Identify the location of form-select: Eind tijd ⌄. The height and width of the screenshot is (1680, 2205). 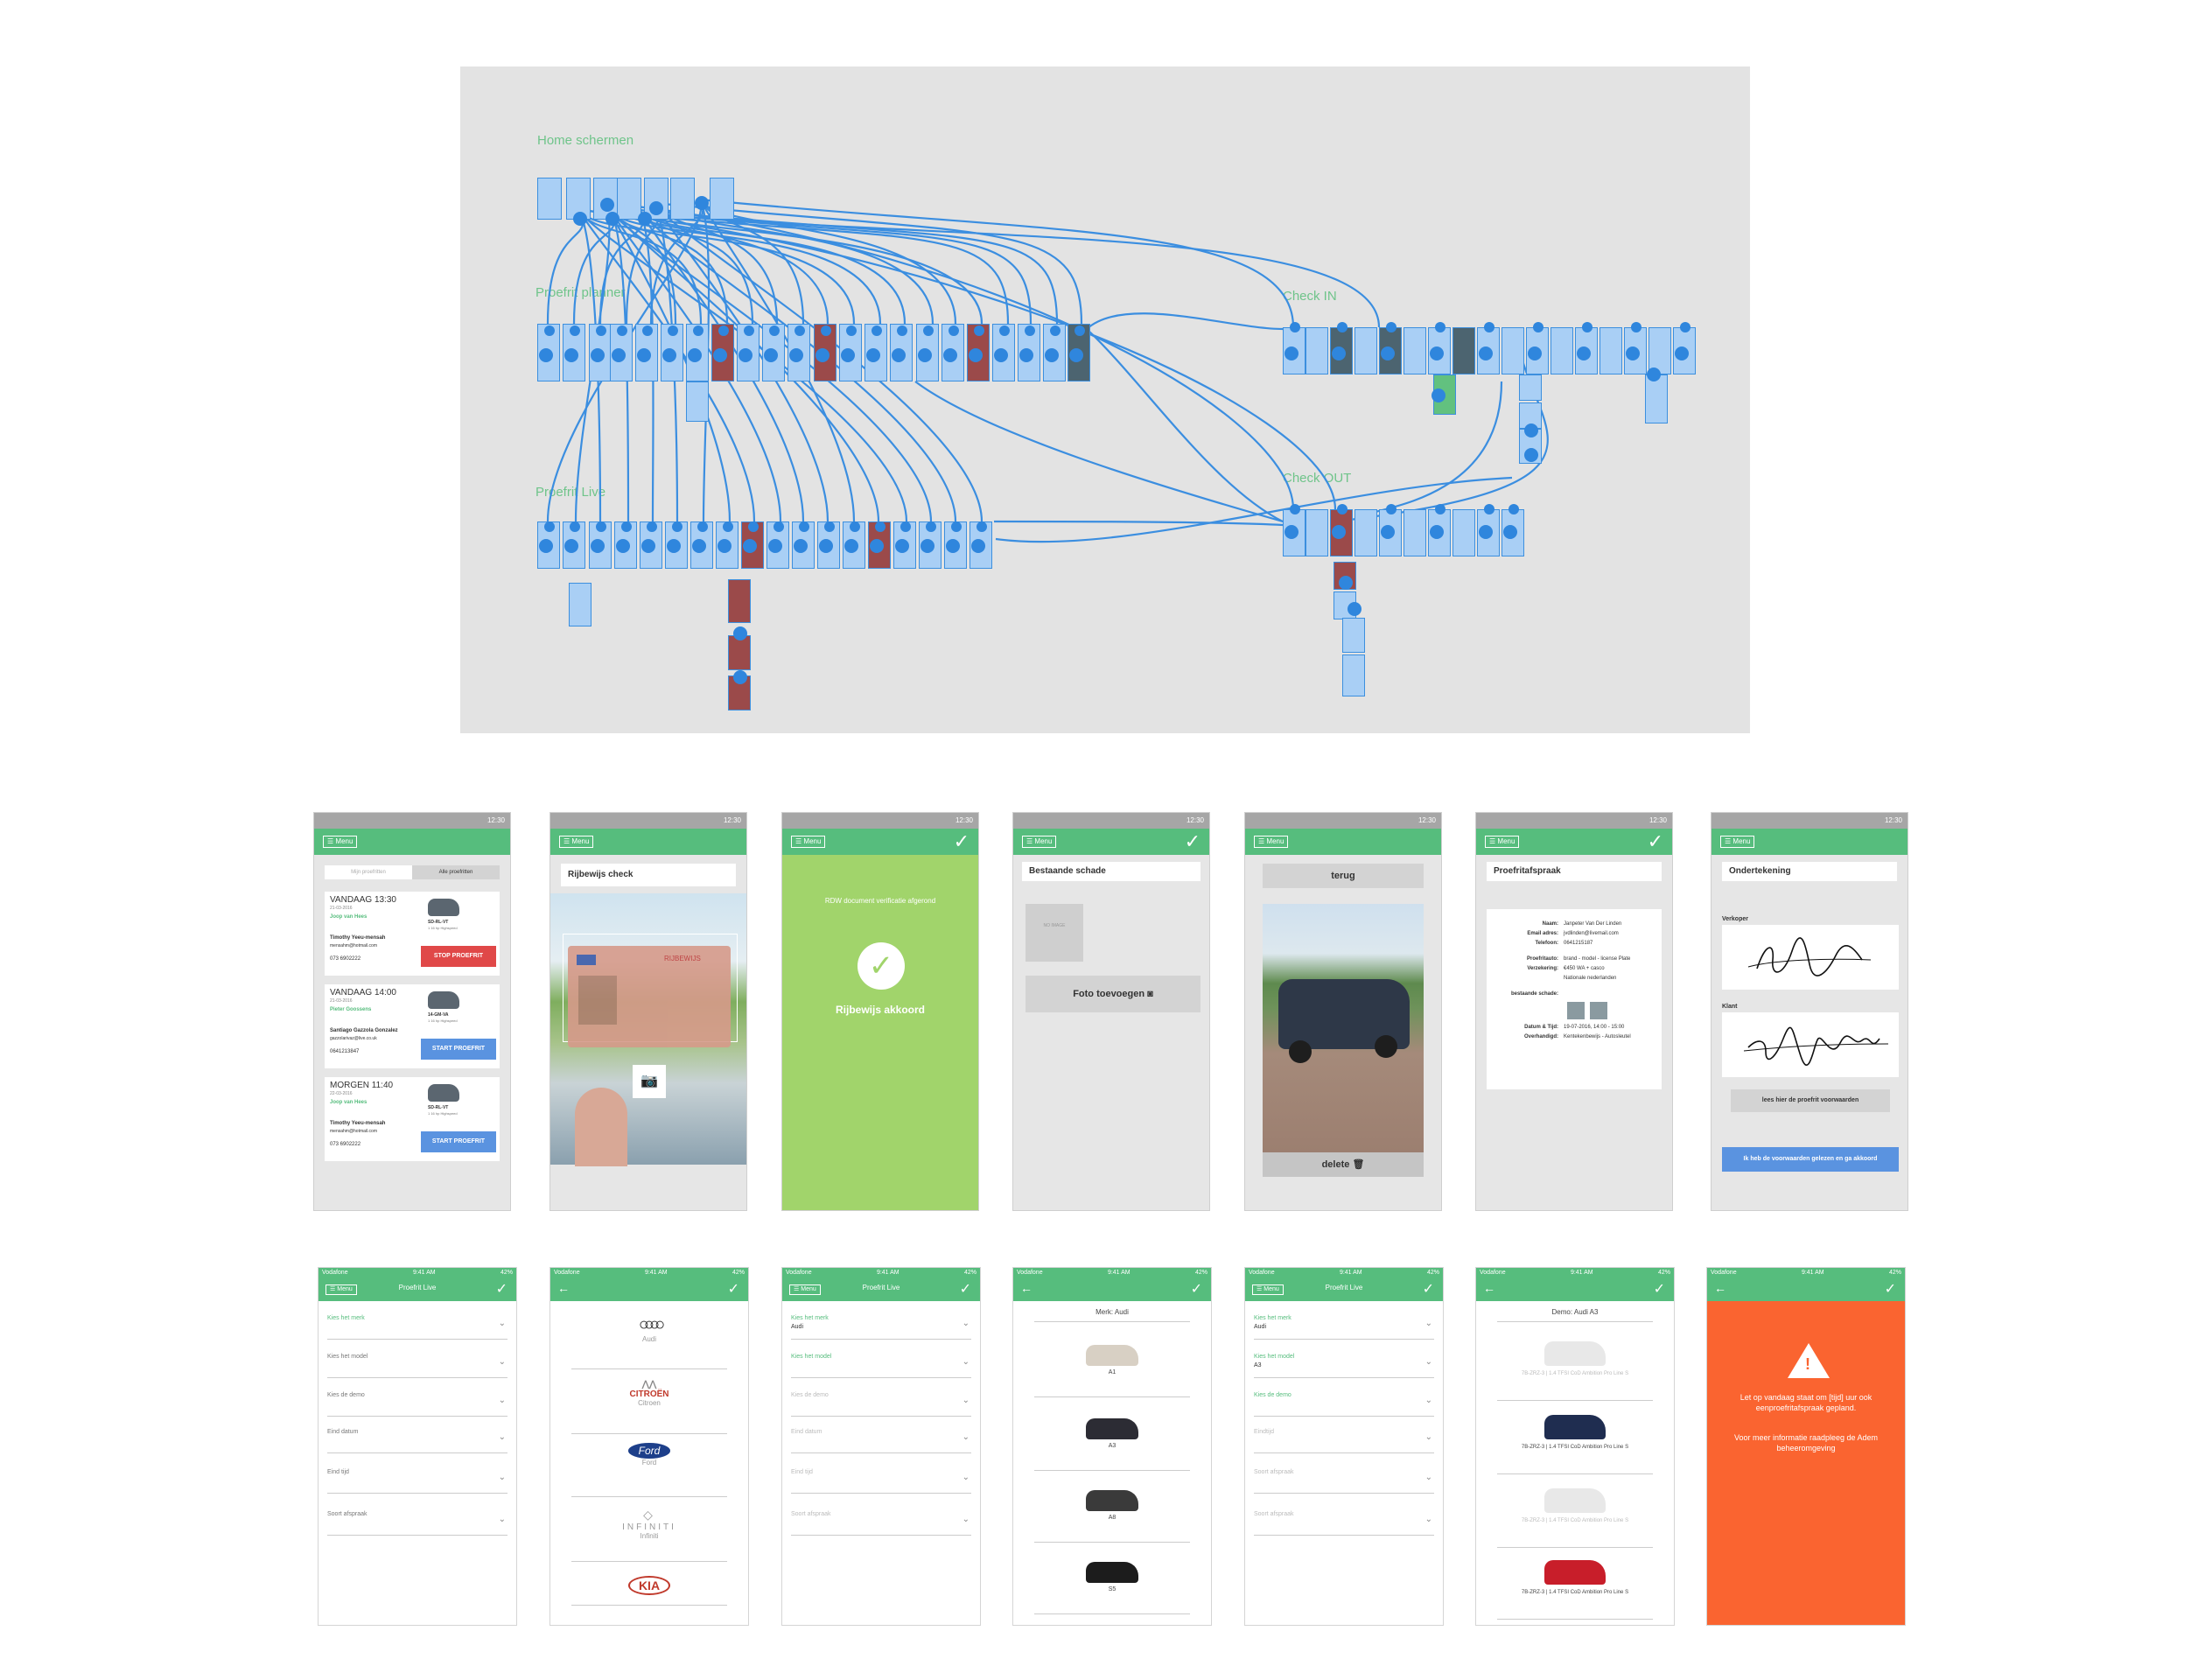
(881, 1480).